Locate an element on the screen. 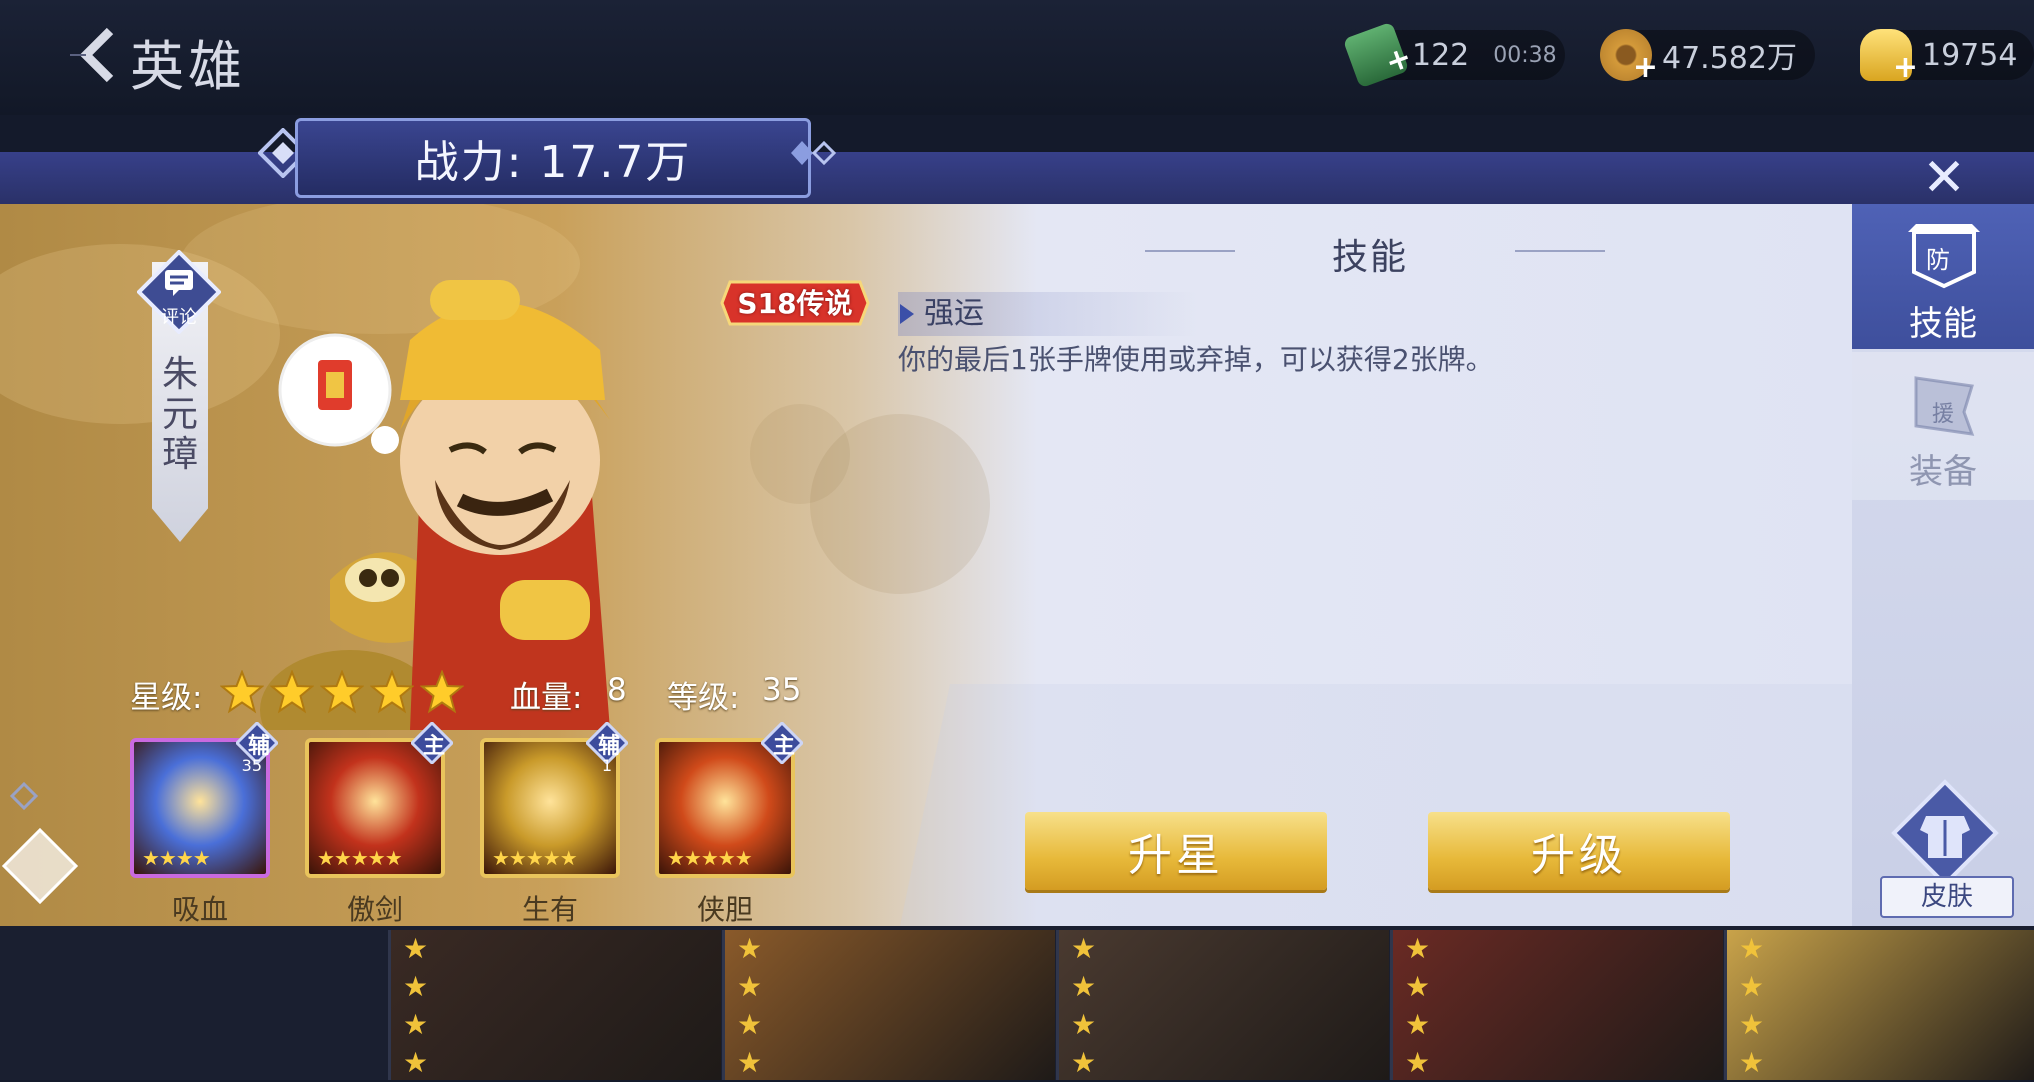 This screenshot has height=1082, width=2034. resource-gold: + 19754 is located at coordinates (1947, 57).